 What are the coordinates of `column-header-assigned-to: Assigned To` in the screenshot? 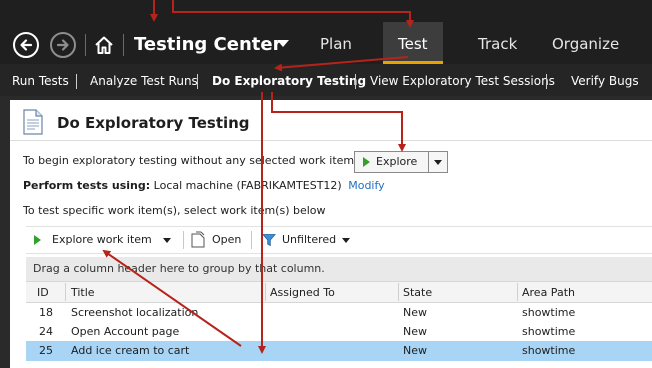 It's located at (302, 293).